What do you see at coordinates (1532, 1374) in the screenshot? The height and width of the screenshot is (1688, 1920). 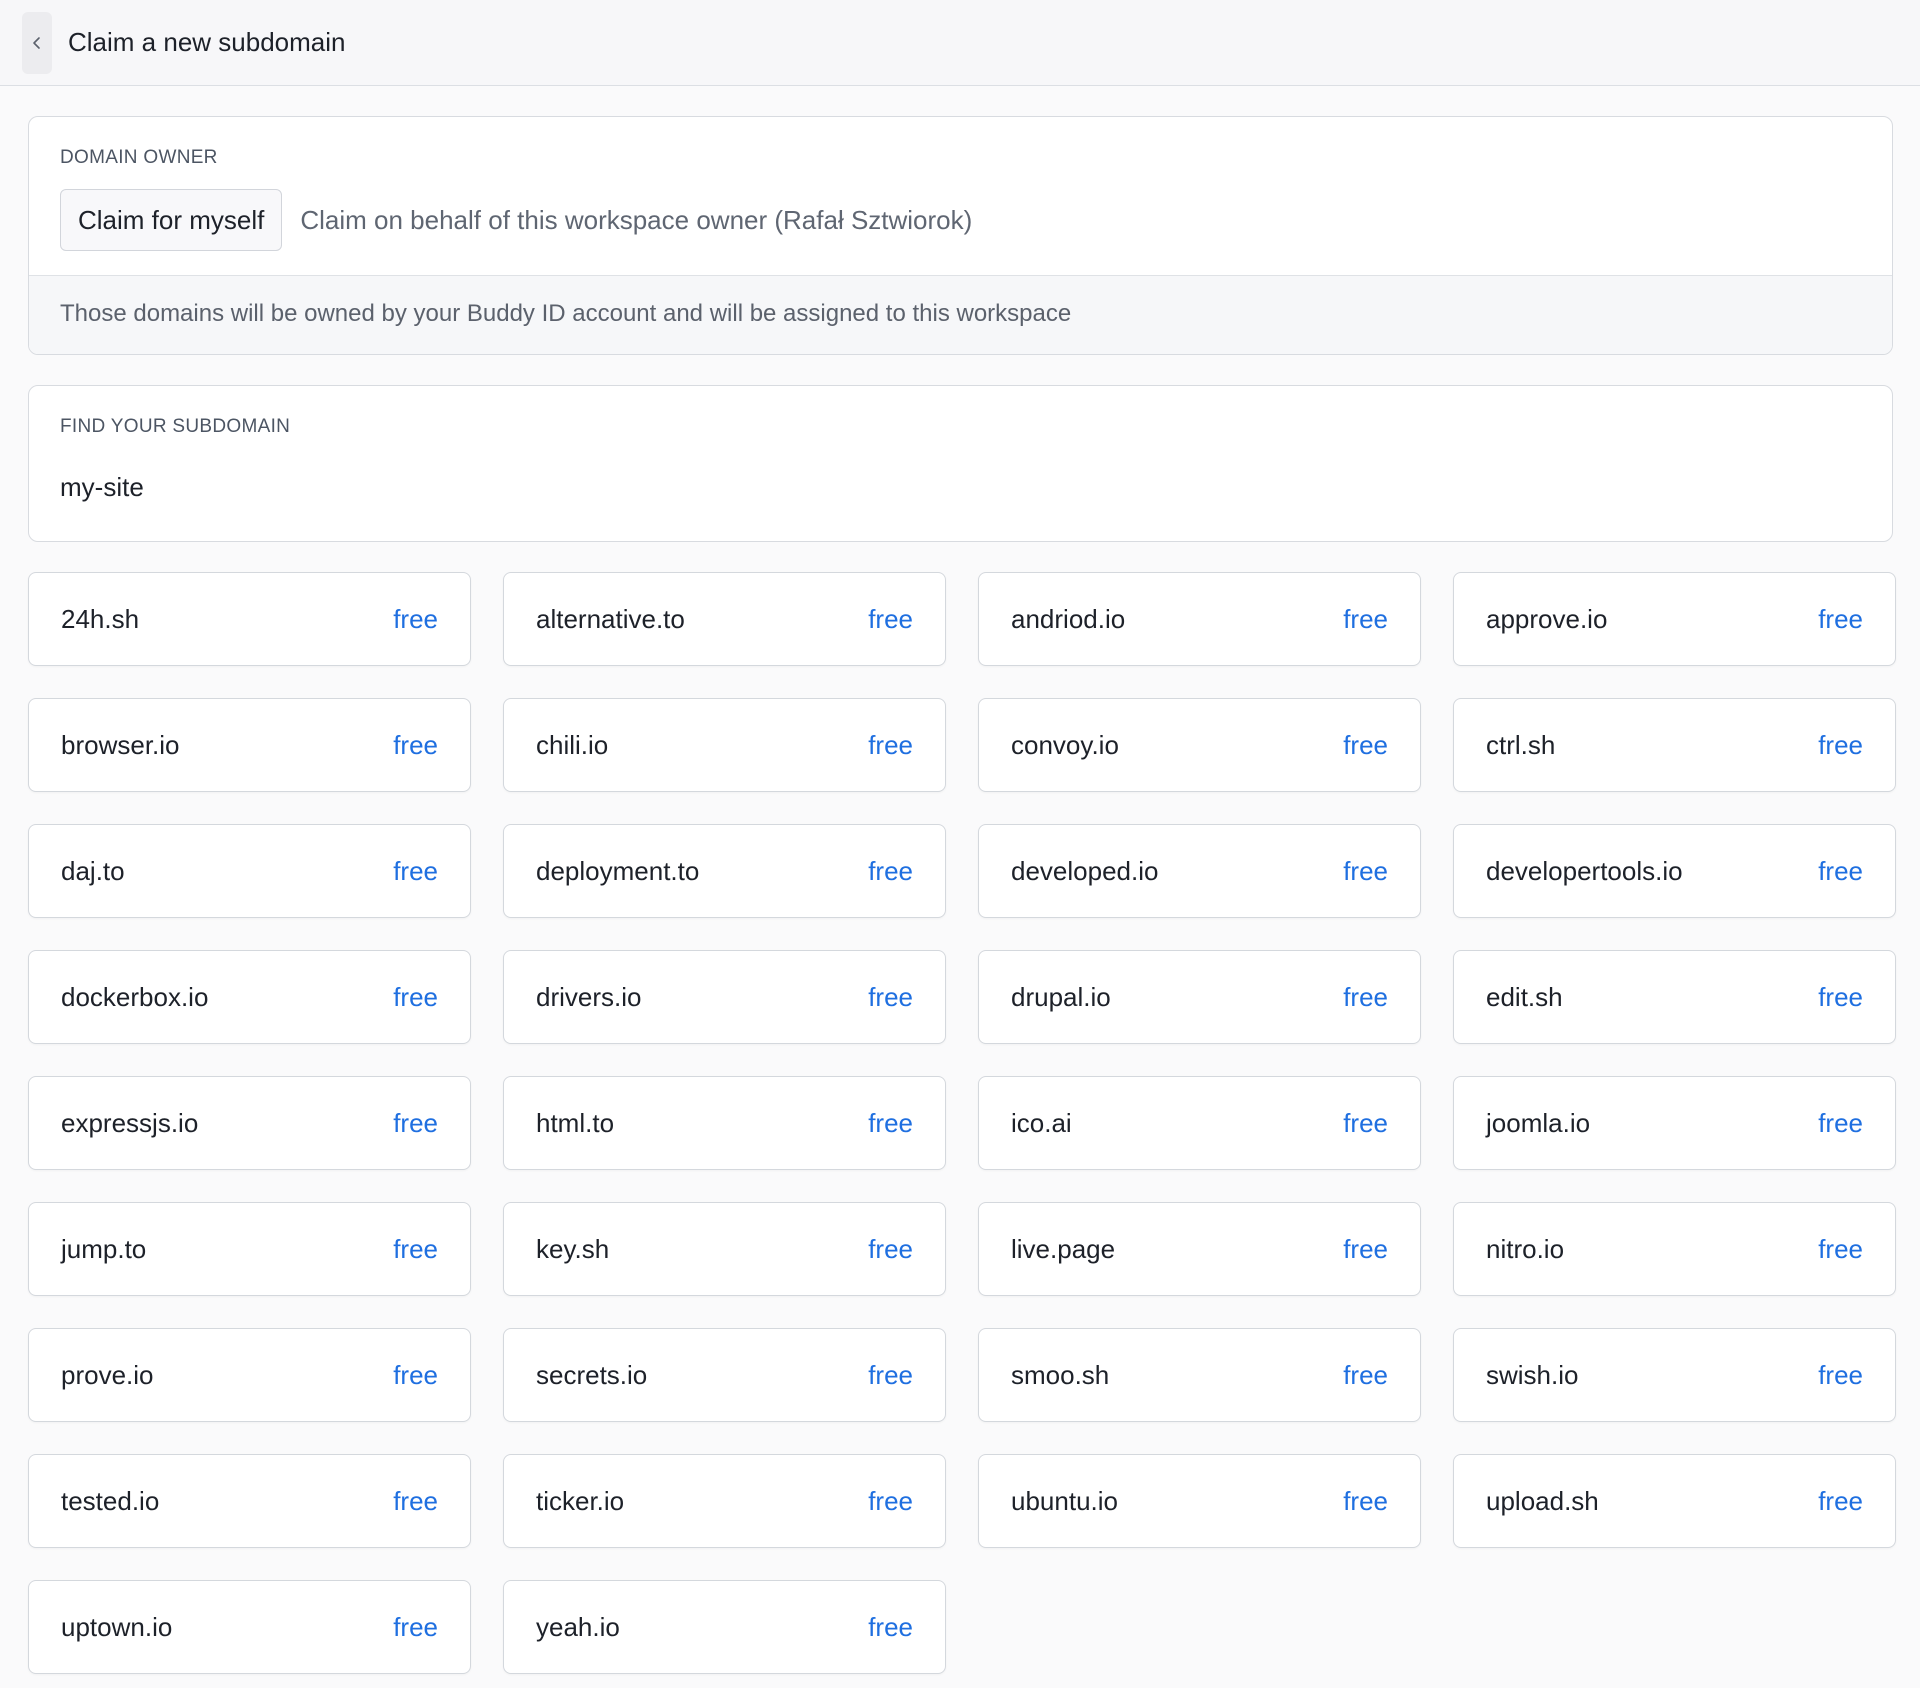 I see `domain-name: swish.io` at bounding box center [1532, 1374].